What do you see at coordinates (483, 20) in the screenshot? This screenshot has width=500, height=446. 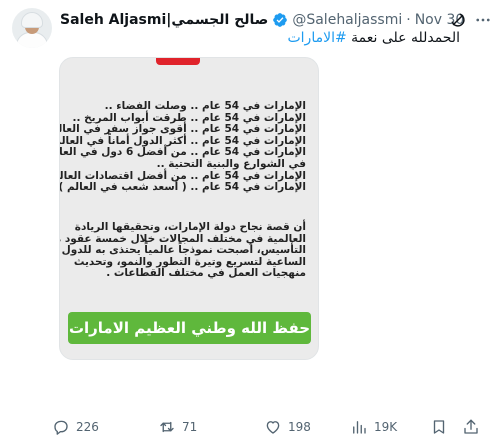 I see `more-icon` at bounding box center [483, 20].